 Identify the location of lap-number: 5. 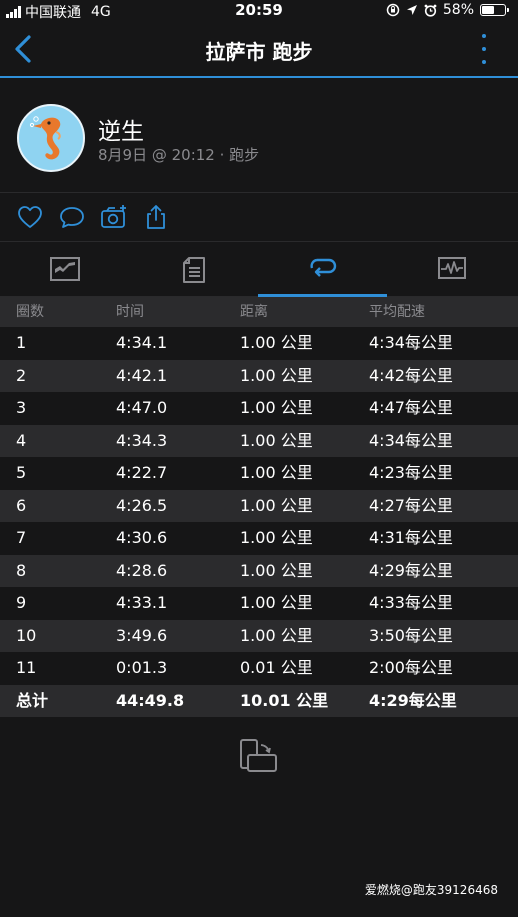
(21, 472).